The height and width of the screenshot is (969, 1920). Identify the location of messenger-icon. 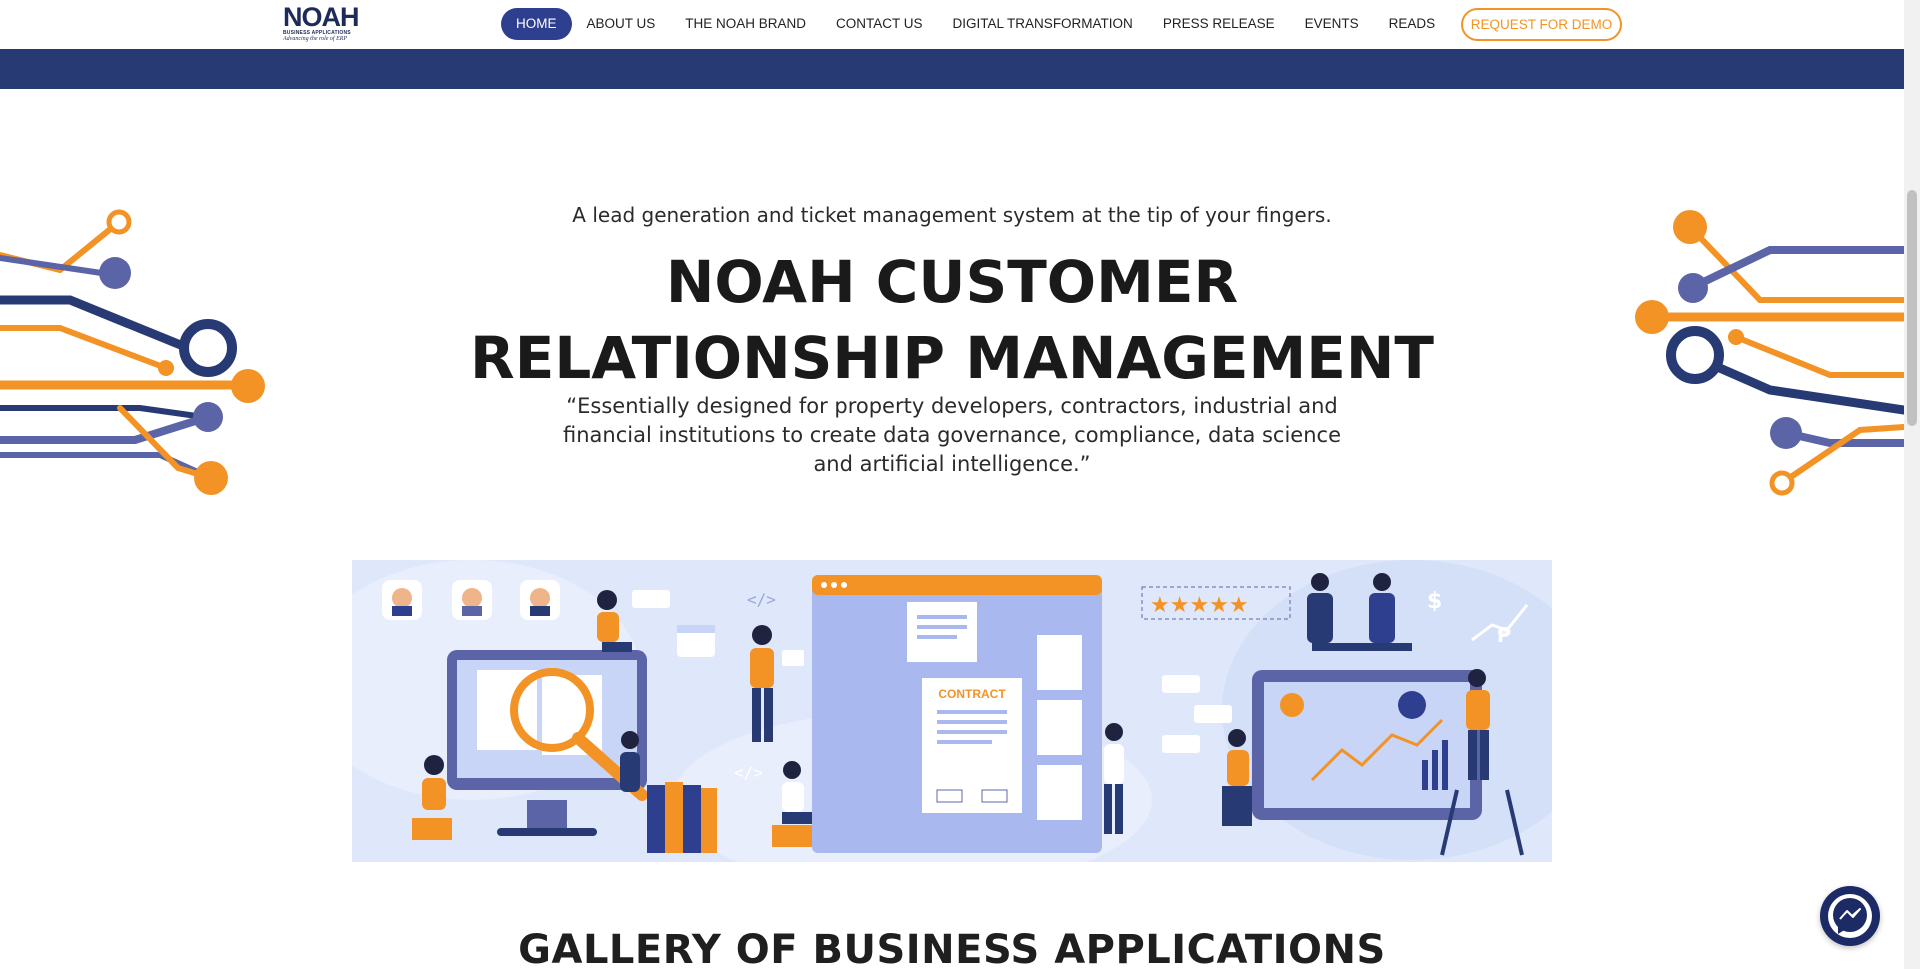
(1850, 916).